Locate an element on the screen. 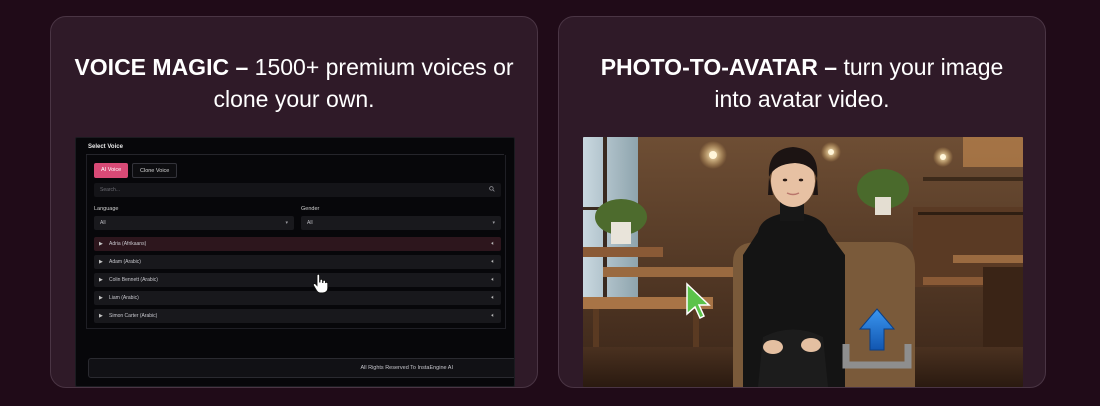 This screenshot has width=1100, height=406. language-select: All ▾ is located at coordinates (194, 223).